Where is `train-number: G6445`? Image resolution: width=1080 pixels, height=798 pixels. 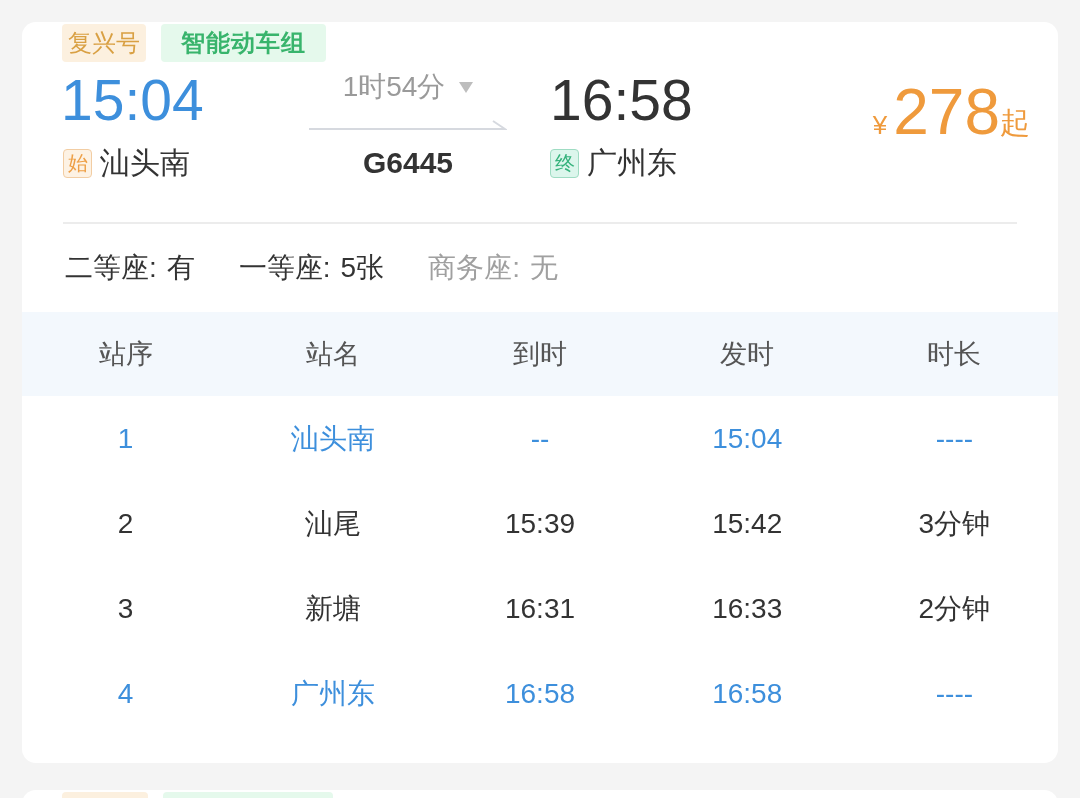
train-number: G6445 is located at coordinates (408, 163).